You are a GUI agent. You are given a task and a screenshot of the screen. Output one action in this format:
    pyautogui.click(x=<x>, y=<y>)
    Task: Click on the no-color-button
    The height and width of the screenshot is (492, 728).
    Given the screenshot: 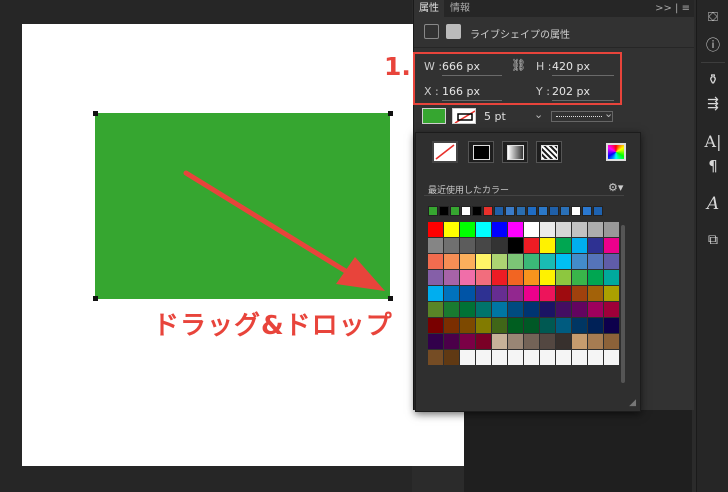 What is the action you would take?
    pyautogui.click(x=445, y=152)
    